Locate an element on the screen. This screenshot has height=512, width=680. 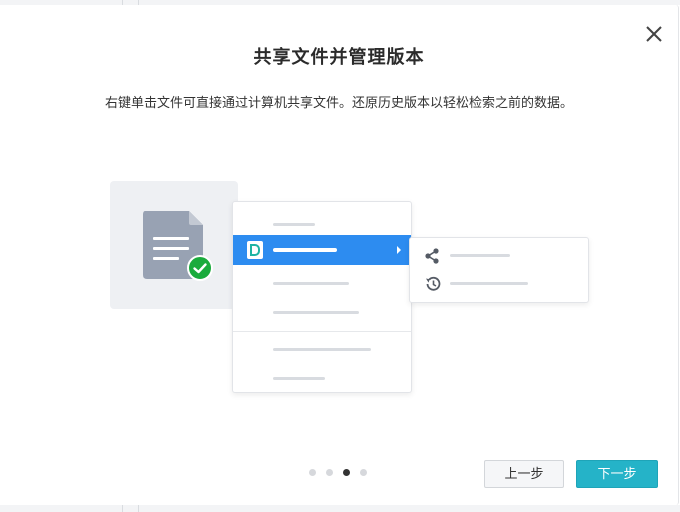
file-card-illustration is located at coordinates (174, 245).